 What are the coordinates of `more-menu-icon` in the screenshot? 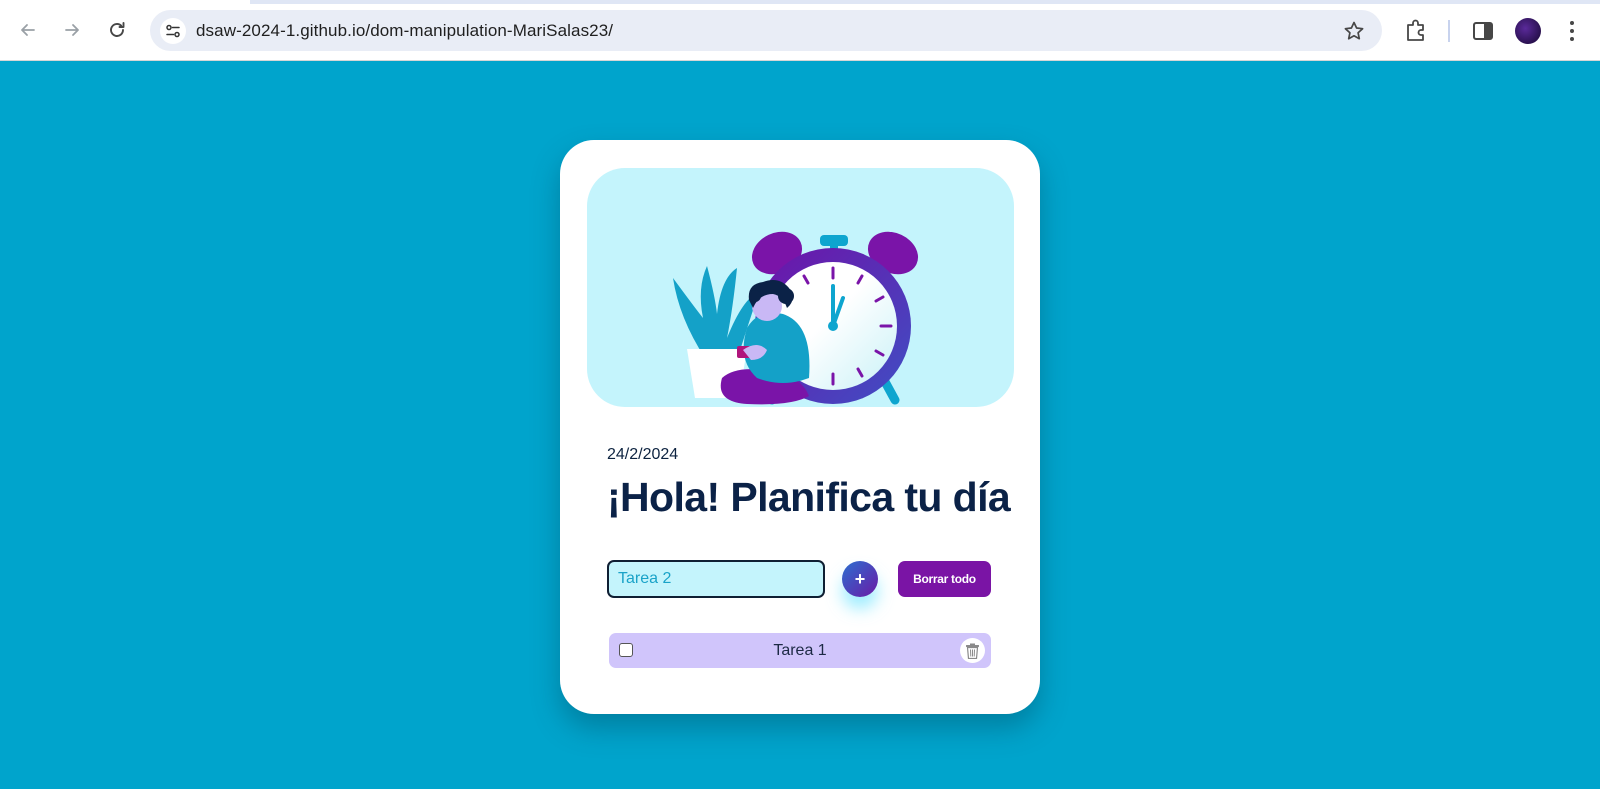 It's located at (1572, 31).